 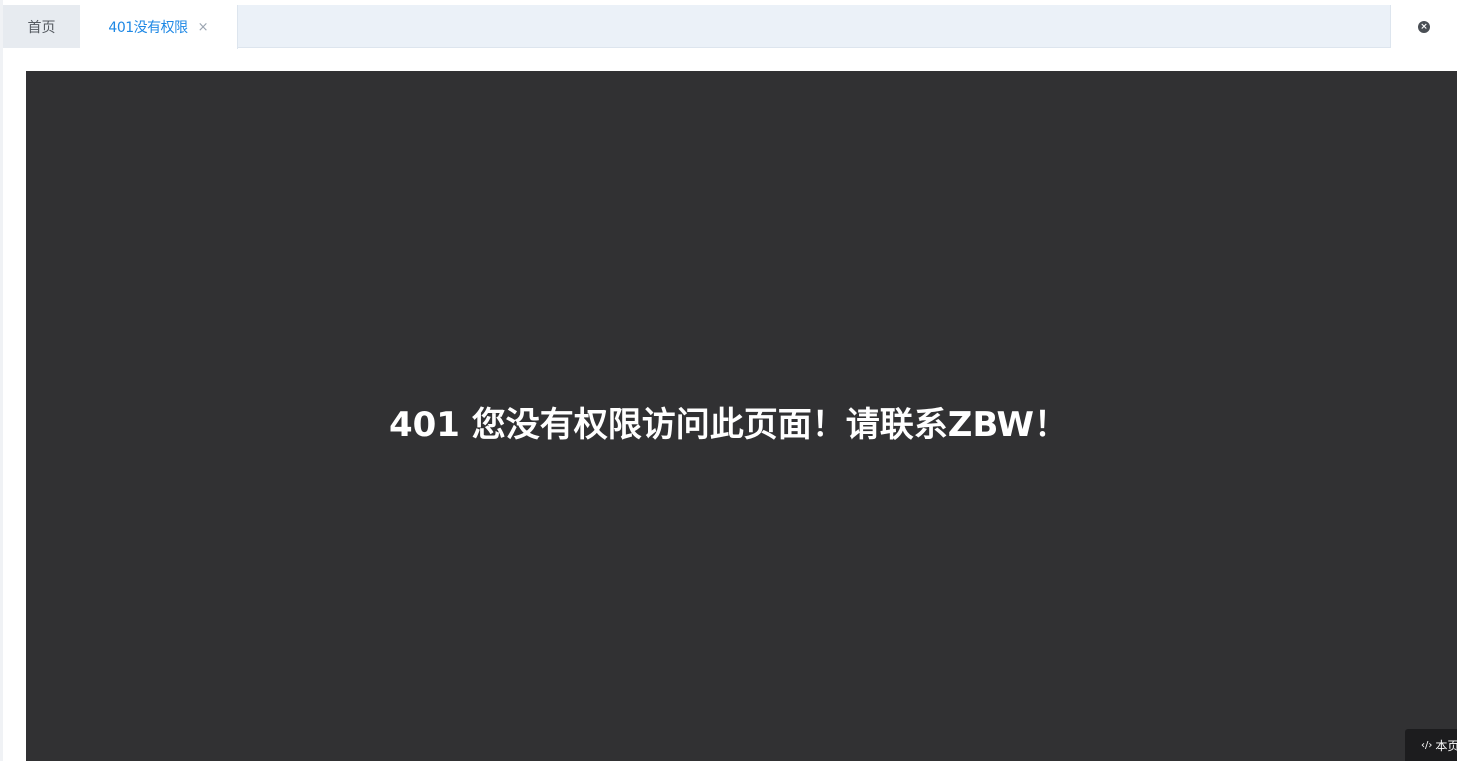 What do you see at coordinates (148, 28) in the screenshot?
I see `tab-401-label: 401没有权限` at bounding box center [148, 28].